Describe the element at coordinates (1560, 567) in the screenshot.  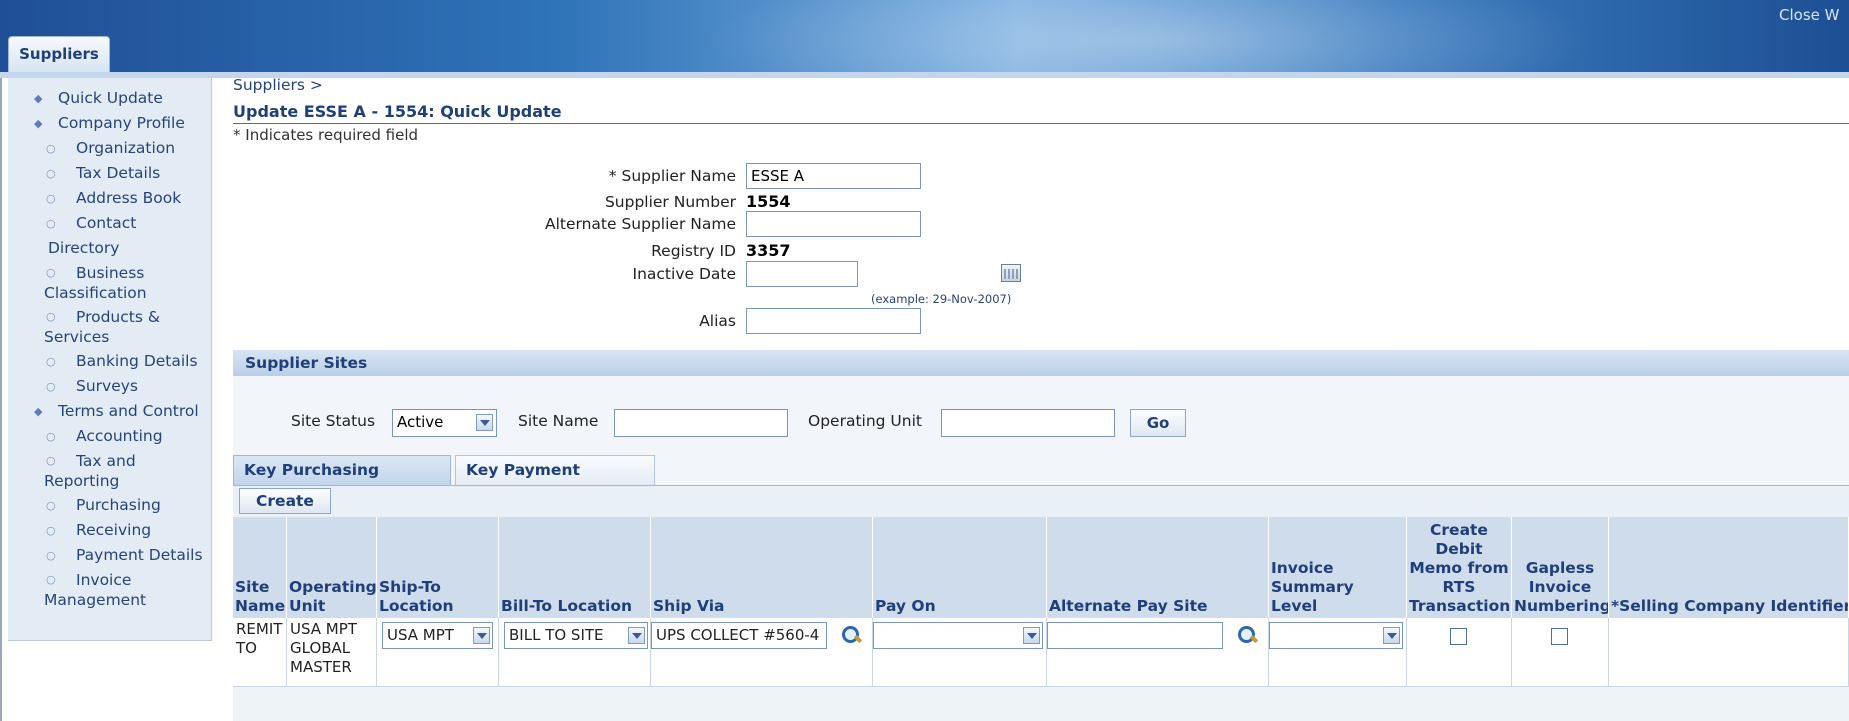
I see `column-header-gapless-invoice-numbering: Gapless Invoice Numbering` at that location.